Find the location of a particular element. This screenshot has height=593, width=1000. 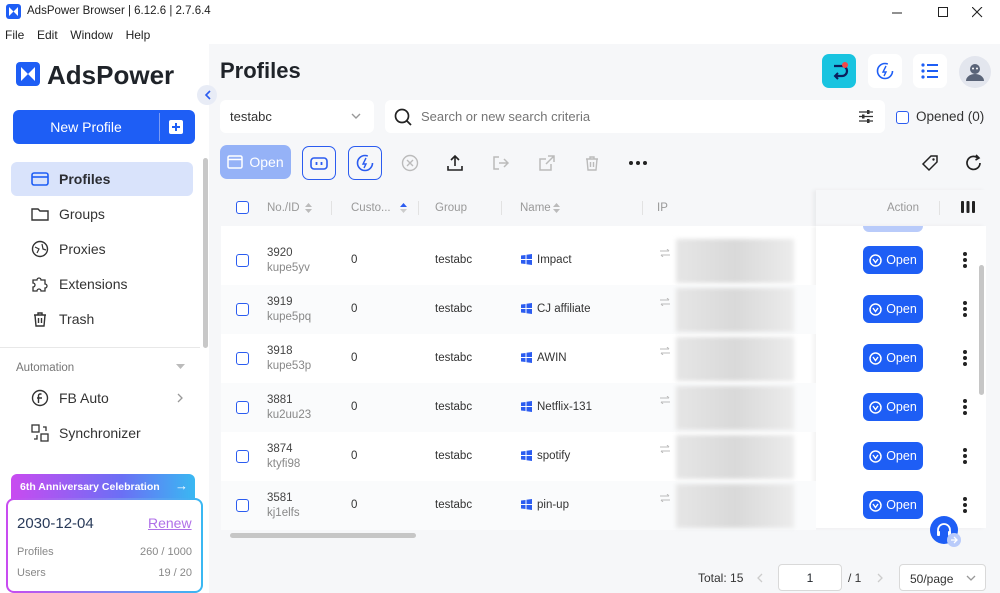

sidebar-item-proxies: Proxies is located at coordinates (102, 249).